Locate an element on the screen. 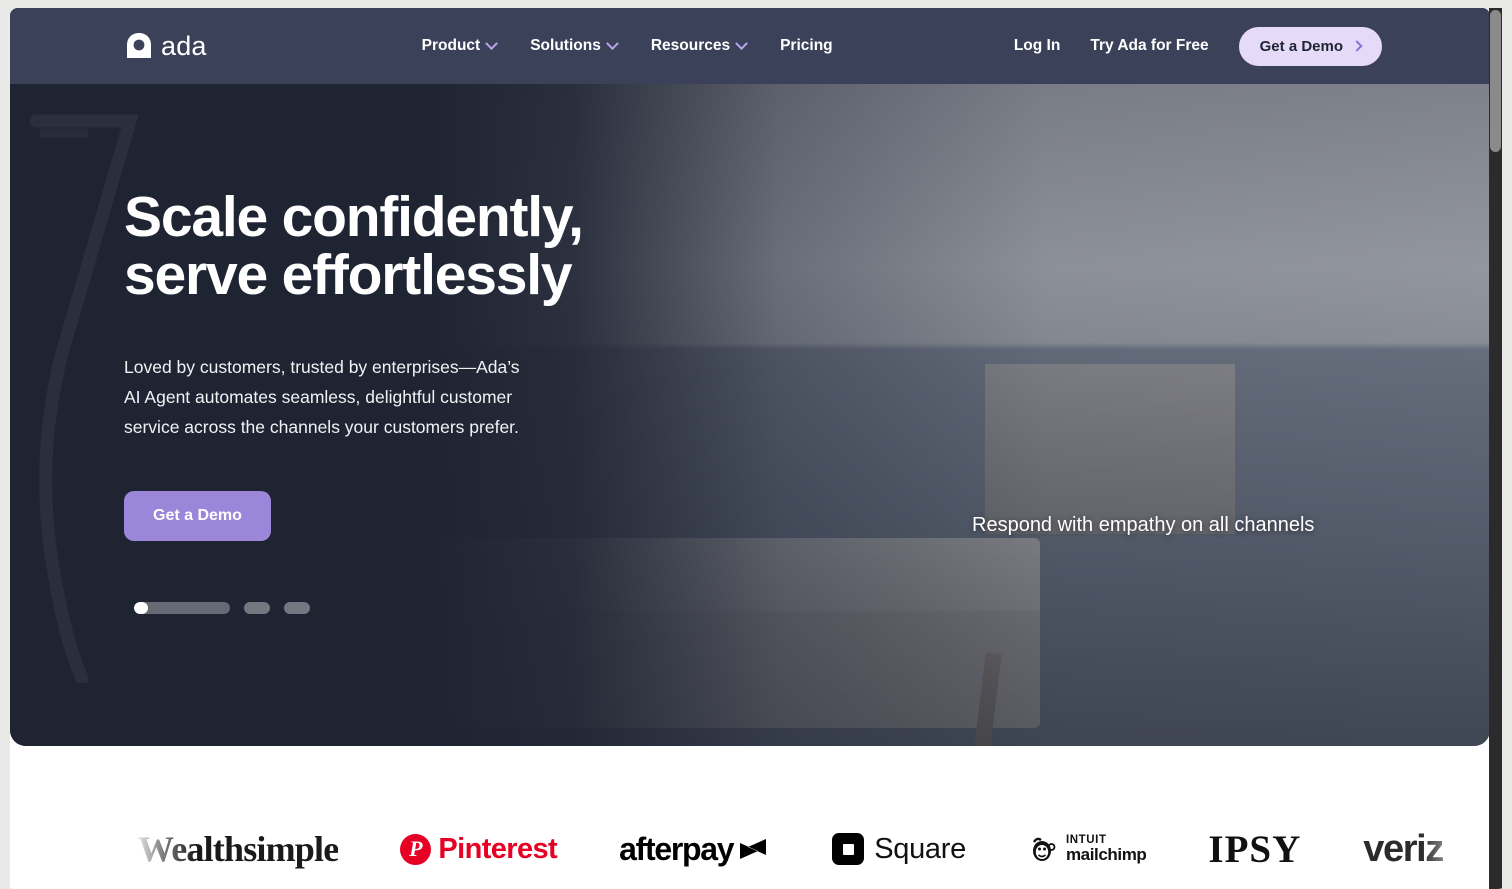  verizon-wordmark: veriz is located at coordinates (1403, 848).